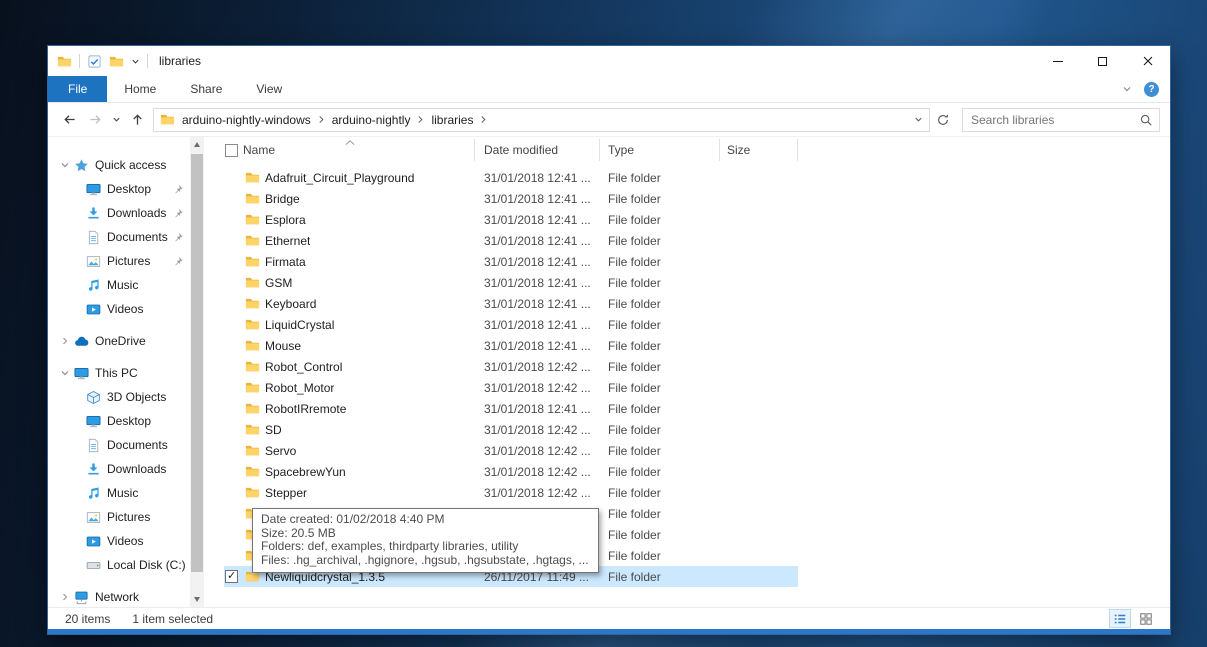 This screenshot has width=1207, height=647. What do you see at coordinates (357, 177) in the screenshot?
I see `row-name-cell: Adafruit_Circuit_Playground` at bounding box center [357, 177].